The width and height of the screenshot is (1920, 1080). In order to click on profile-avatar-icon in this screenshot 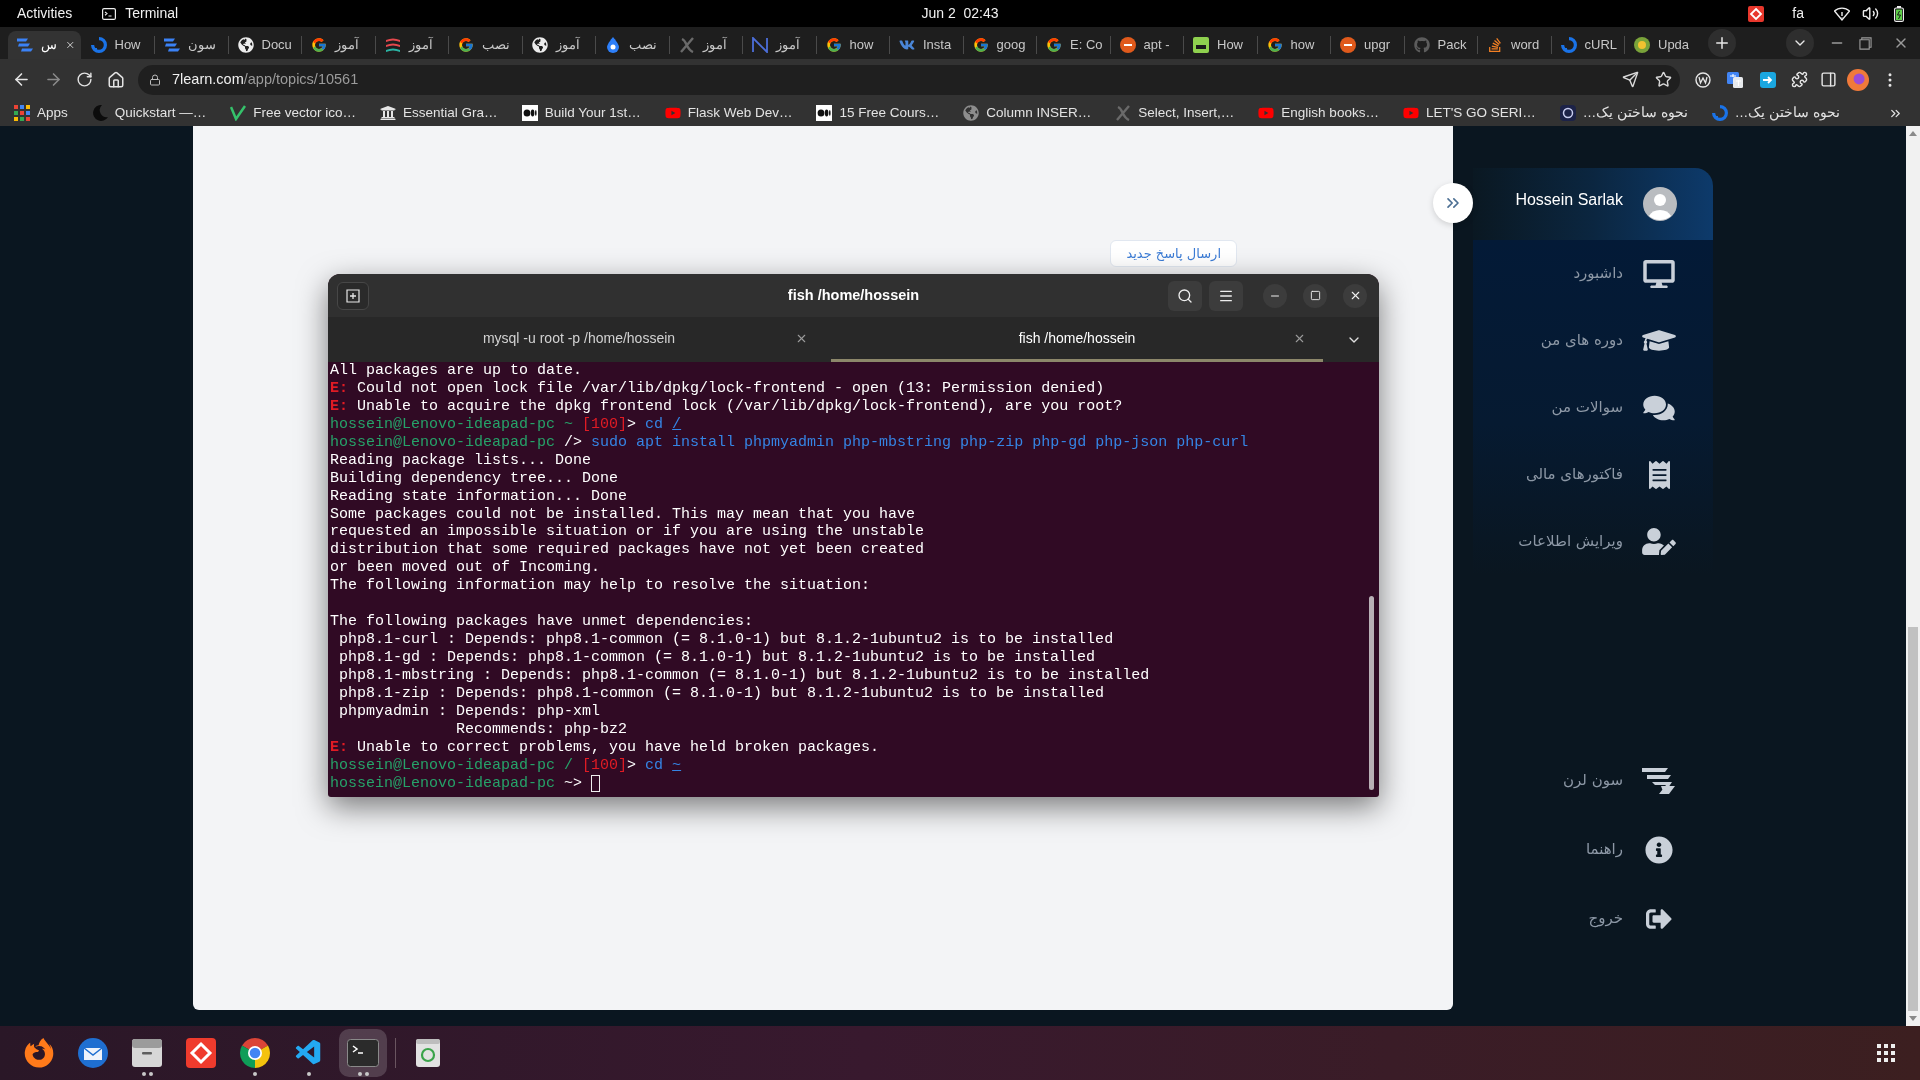, I will do `click(1858, 79)`.